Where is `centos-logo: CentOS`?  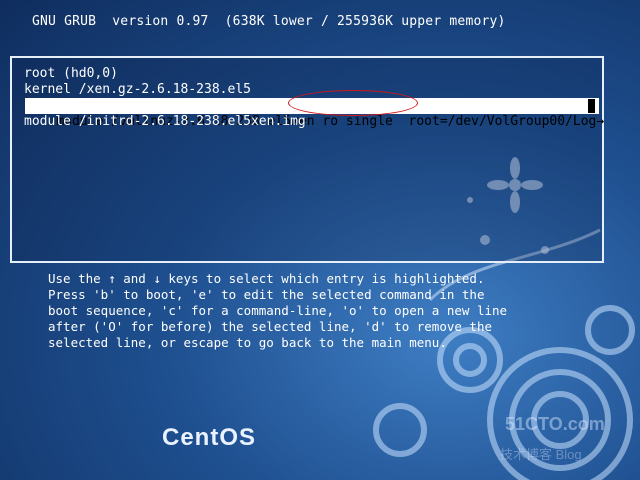 centos-logo: CentOS is located at coordinates (209, 437).